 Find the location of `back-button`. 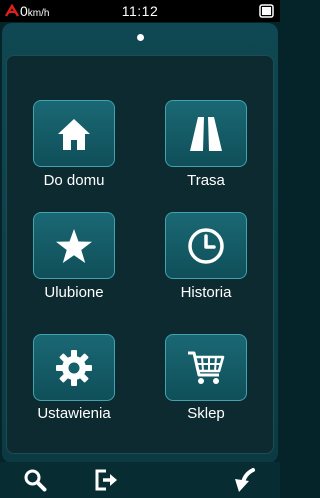

back-button is located at coordinates (244, 480).